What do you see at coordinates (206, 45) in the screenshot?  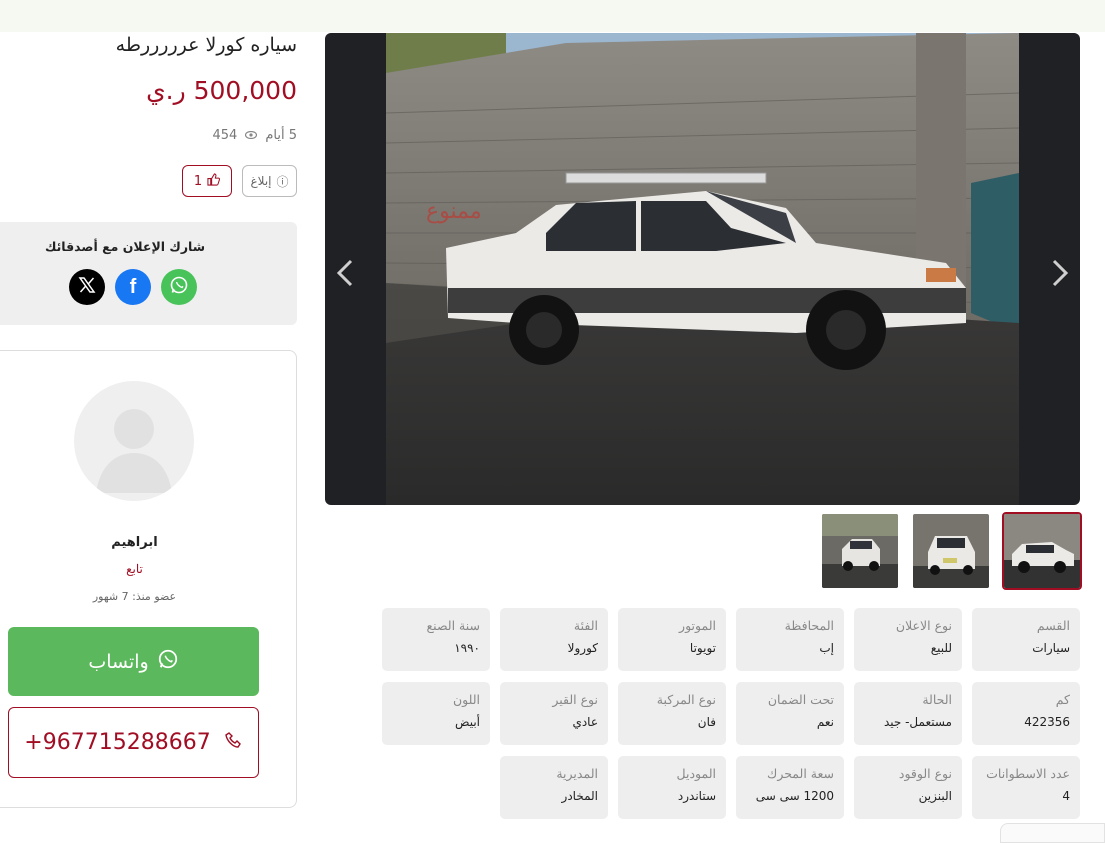 I see `listing-title: سياره كورلا عرررررطه` at bounding box center [206, 45].